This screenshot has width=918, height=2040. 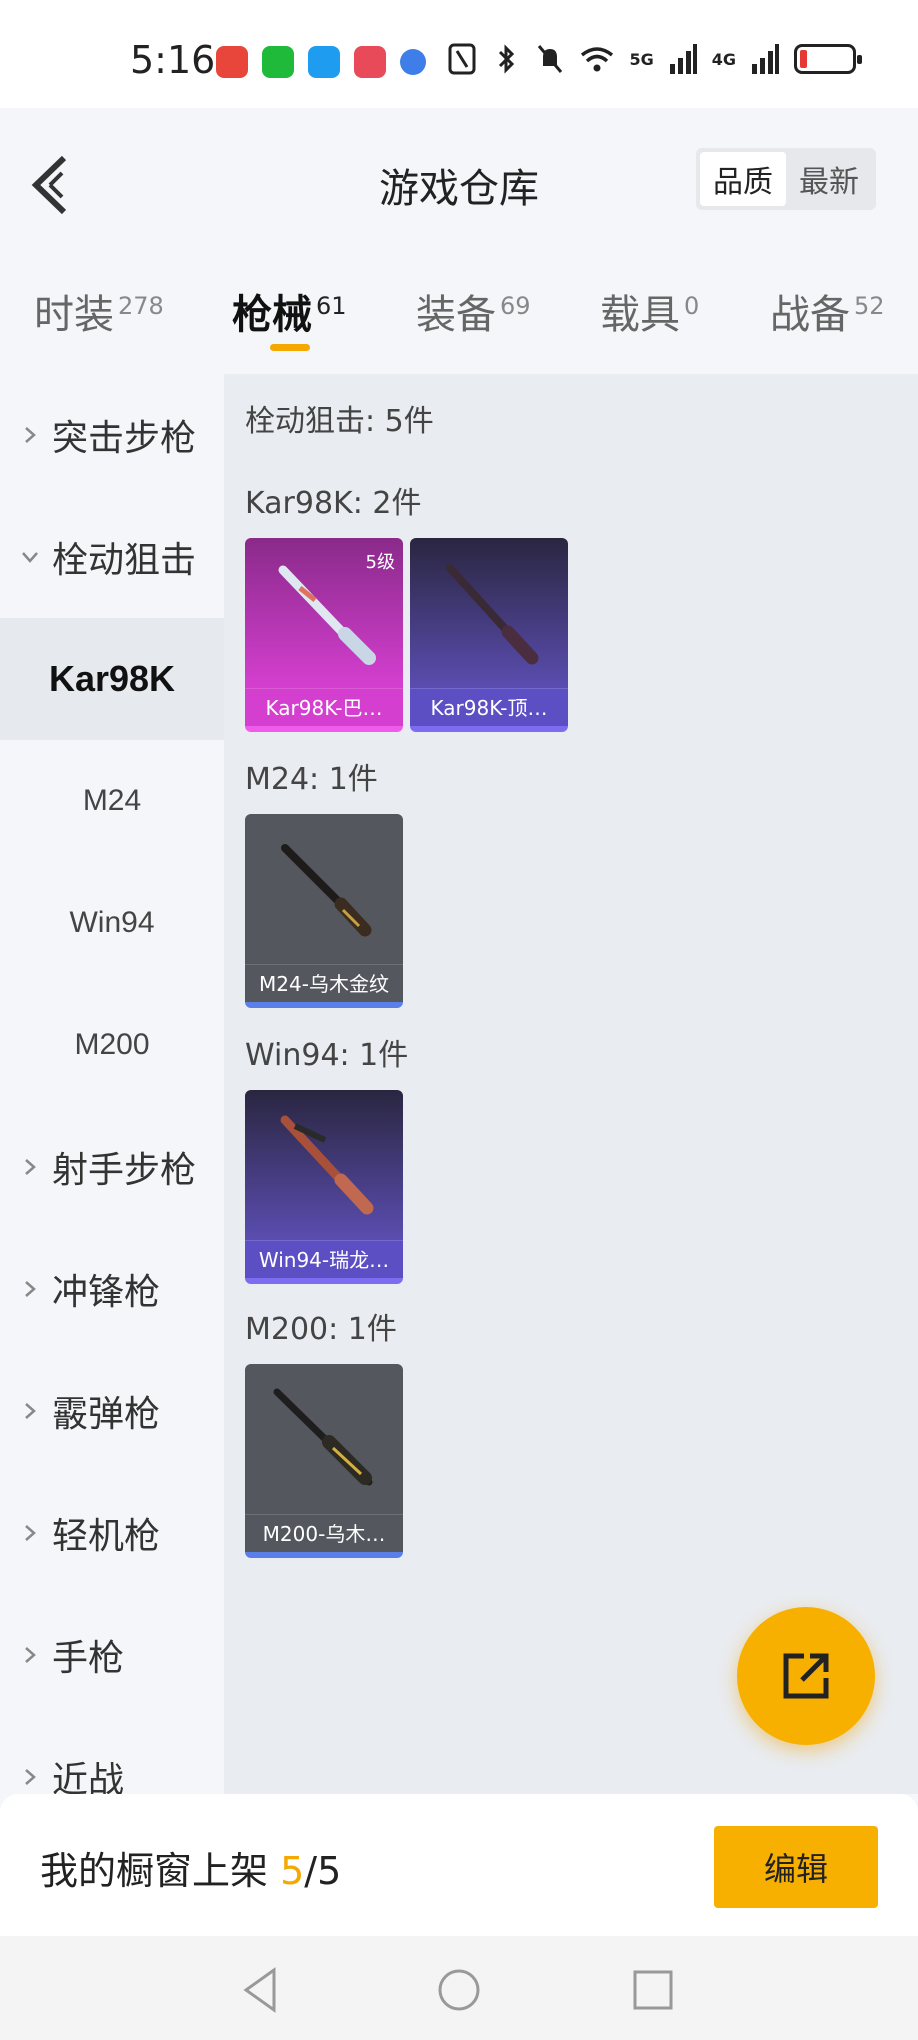 I want to click on sidebar-sub-win94: Win94, so click(x=112, y=923).